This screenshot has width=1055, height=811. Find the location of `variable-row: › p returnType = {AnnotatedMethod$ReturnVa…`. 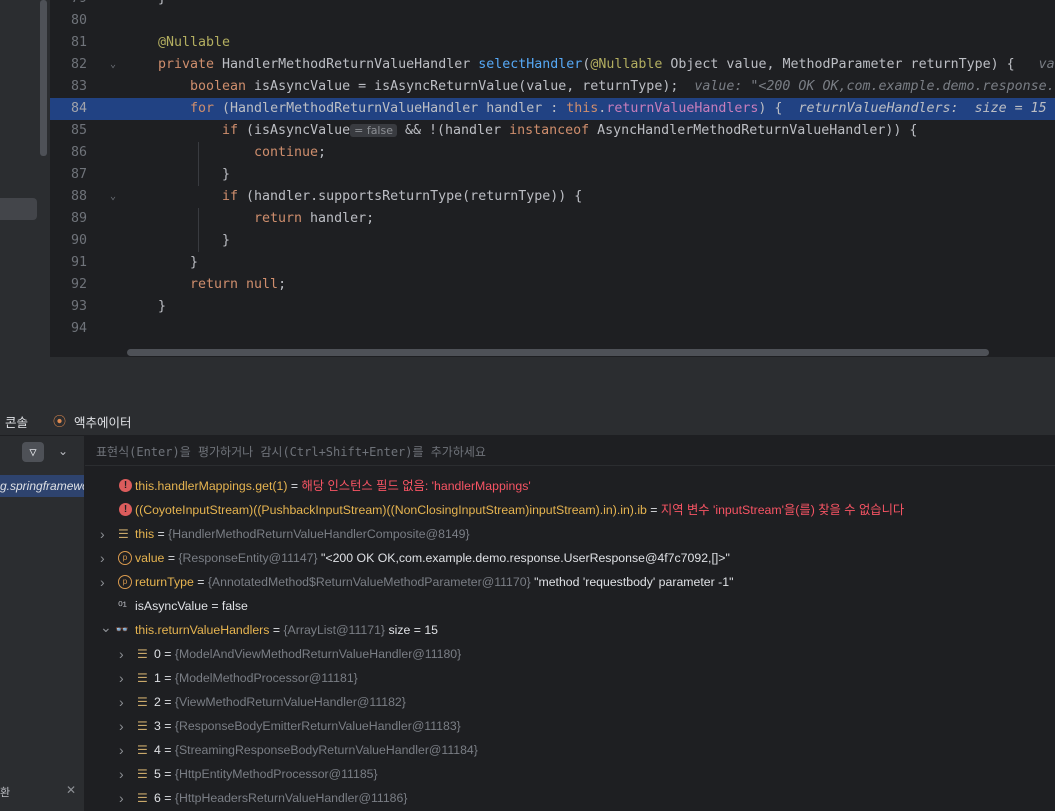

variable-row: › p returnType = {AnnotatedMethod$ReturnVa… is located at coordinates (570, 582).